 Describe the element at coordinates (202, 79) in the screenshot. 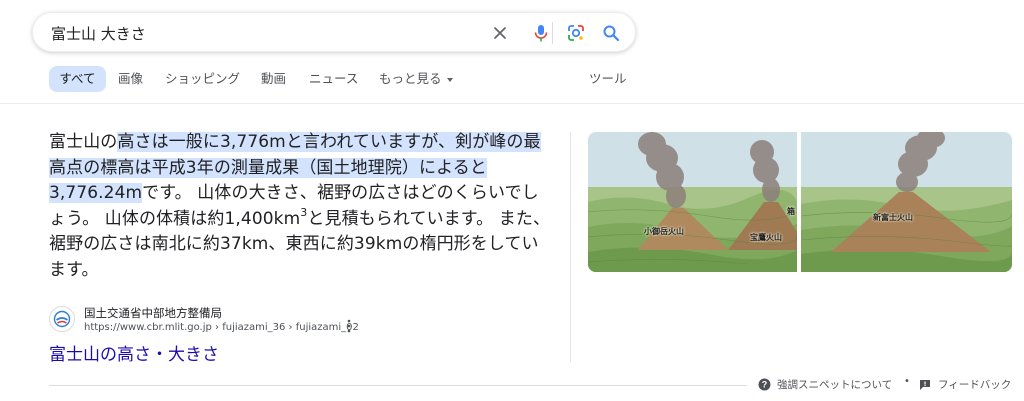

I see `tab-shopping: ショッピング` at that location.